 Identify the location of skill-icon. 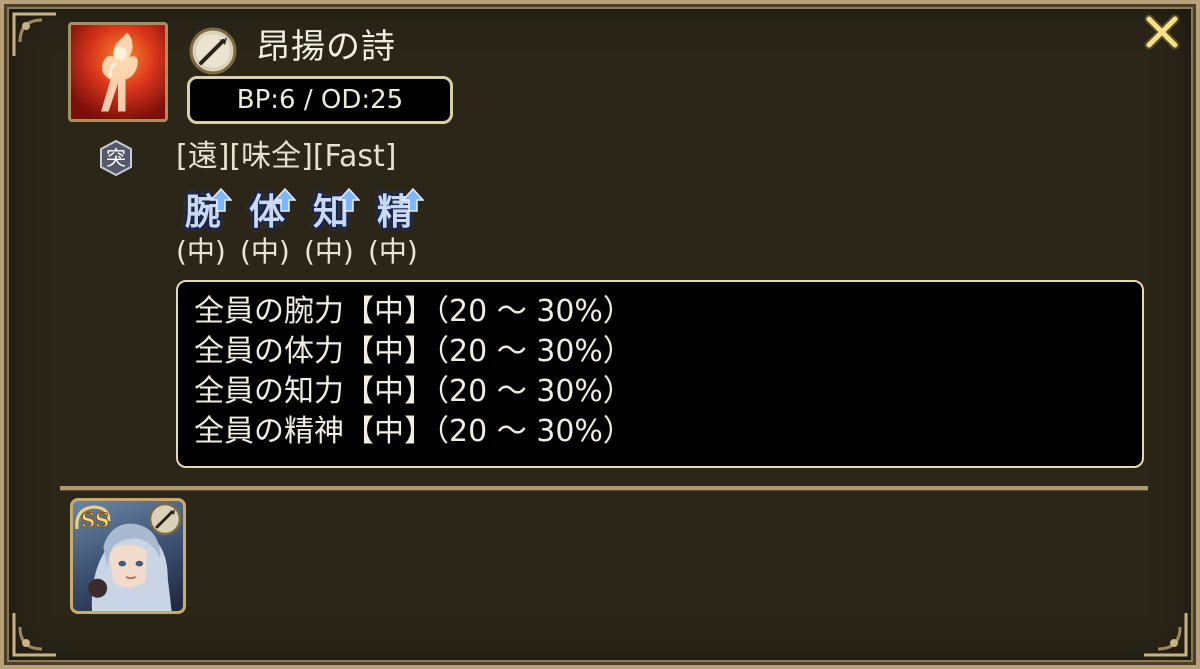
(118, 72).